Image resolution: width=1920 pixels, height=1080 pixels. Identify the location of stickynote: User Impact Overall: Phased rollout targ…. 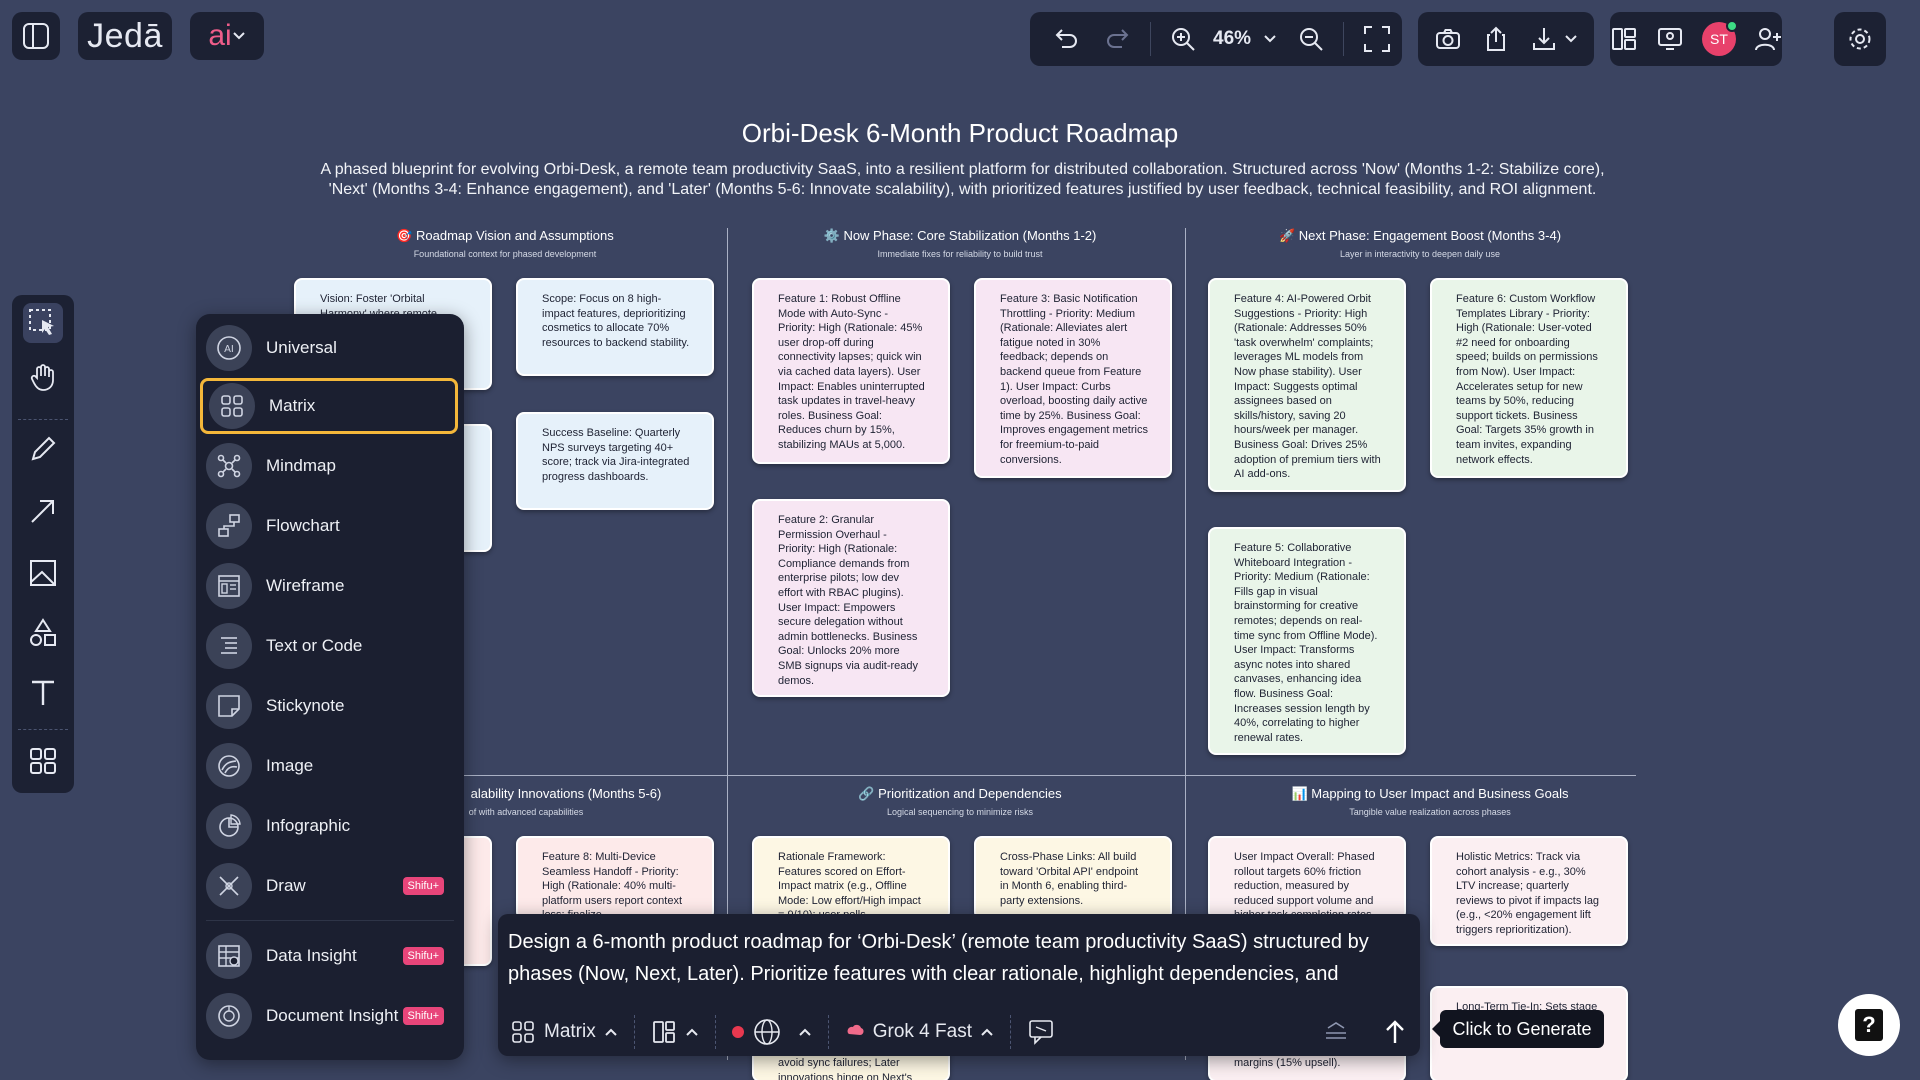
(1307, 878).